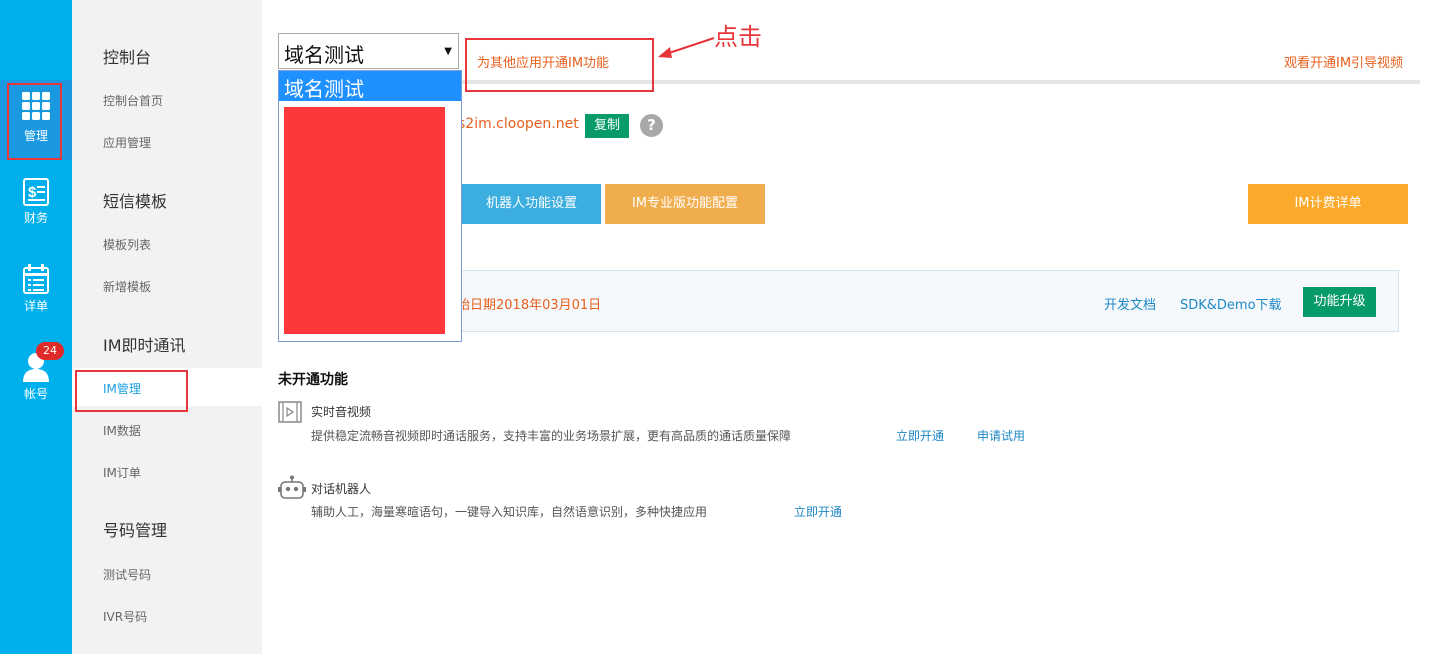  Describe the element at coordinates (368, 51) in the screenshot. I see `domain-select: 域名测试 ▼` at that location.